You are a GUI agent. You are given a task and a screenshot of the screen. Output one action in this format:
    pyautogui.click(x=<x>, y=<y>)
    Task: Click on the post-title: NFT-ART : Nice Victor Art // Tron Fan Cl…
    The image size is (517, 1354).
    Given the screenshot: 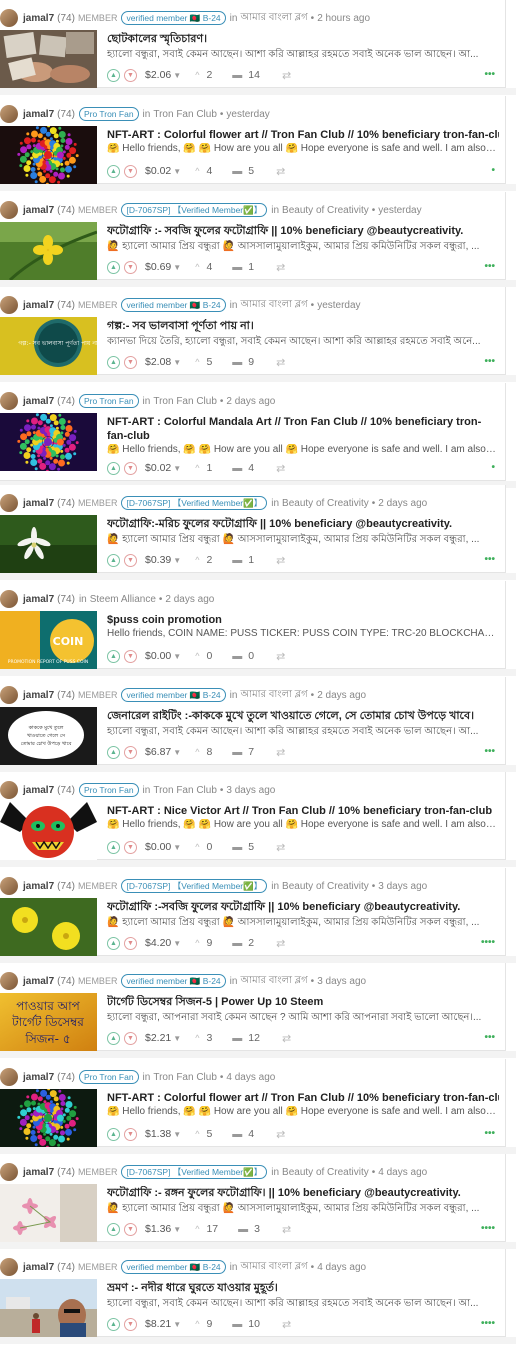 What is the action you would take?
    pyautogui.click(x=303, y=811)
    